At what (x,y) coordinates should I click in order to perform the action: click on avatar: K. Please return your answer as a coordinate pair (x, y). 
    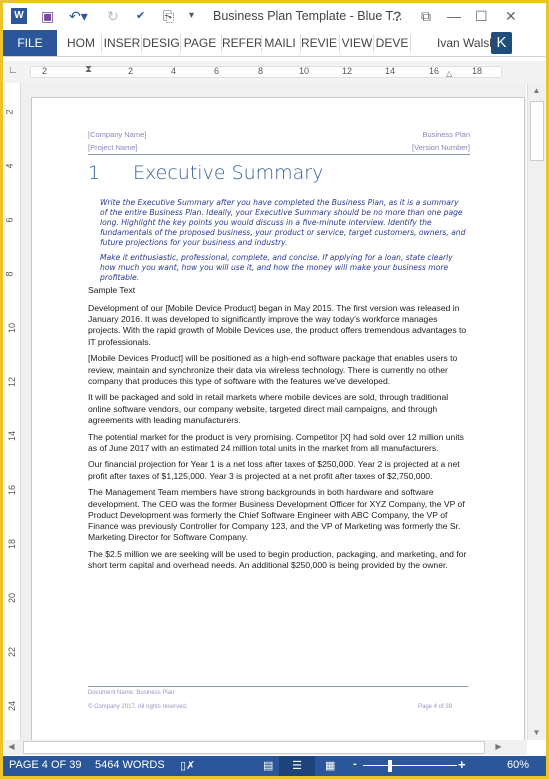
    Looking at the image, I should click on (501, 43).